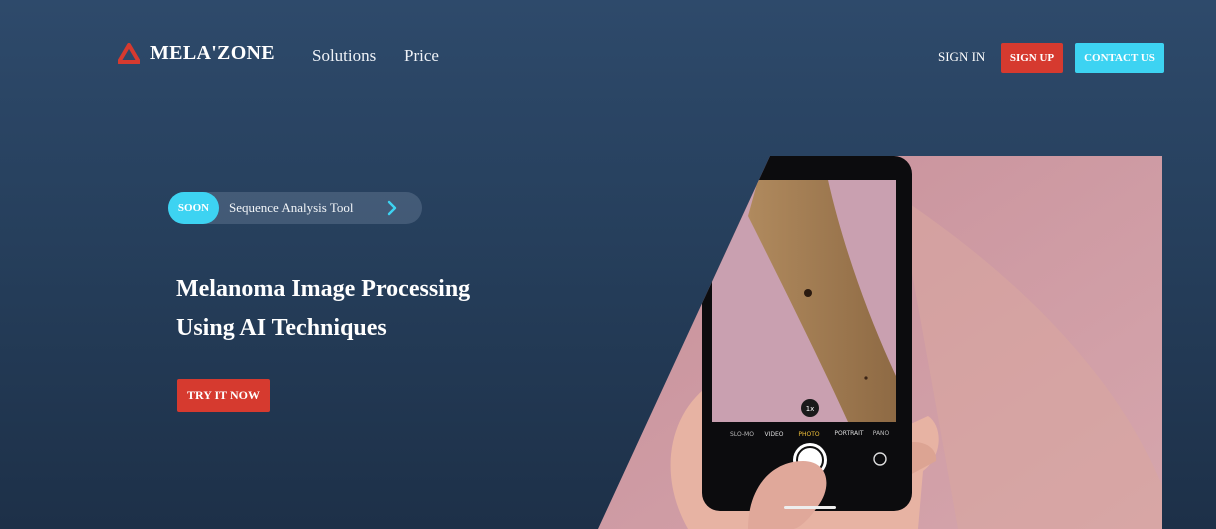 This screenshot has width=1216, height=529. I want to click on camera-mode-video: VIDEO, so click(773, 434).